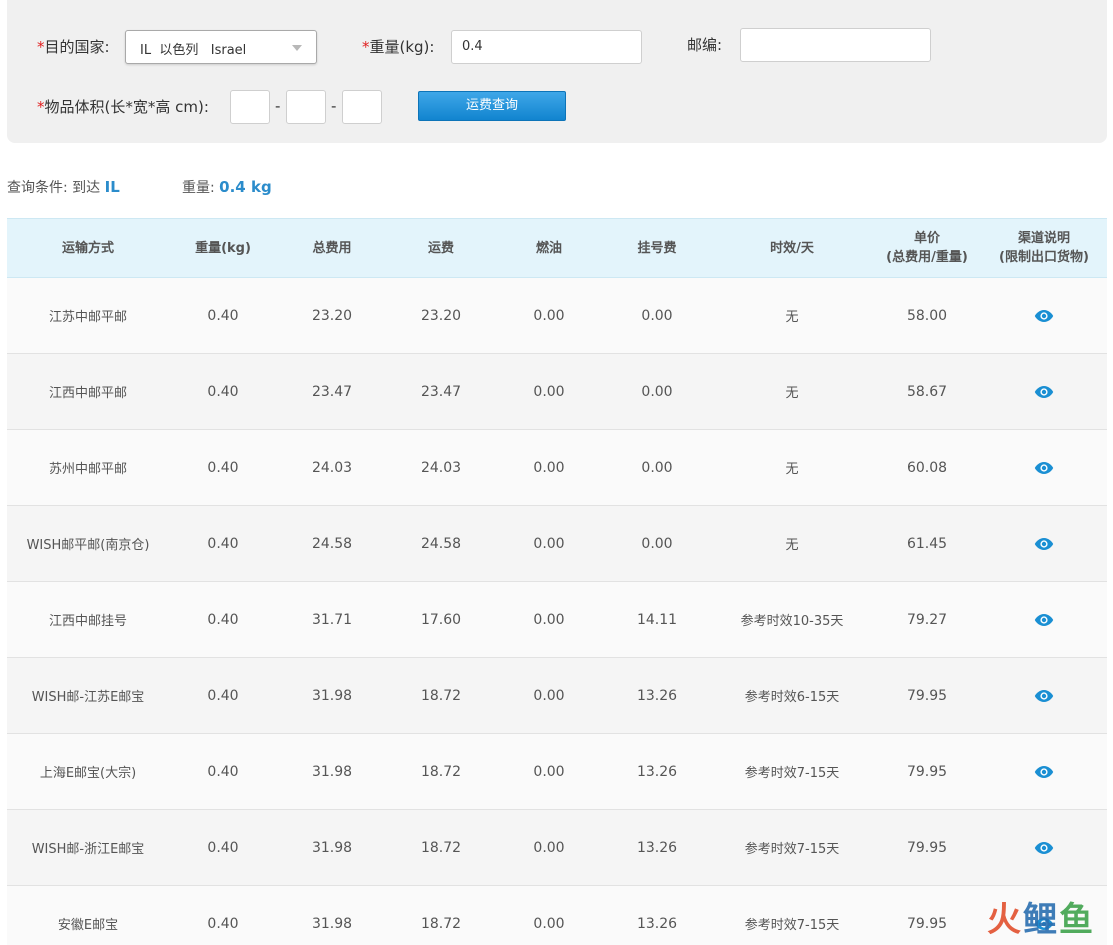  I want to click on cell-unit-price: 60.08, so click(927, 467).